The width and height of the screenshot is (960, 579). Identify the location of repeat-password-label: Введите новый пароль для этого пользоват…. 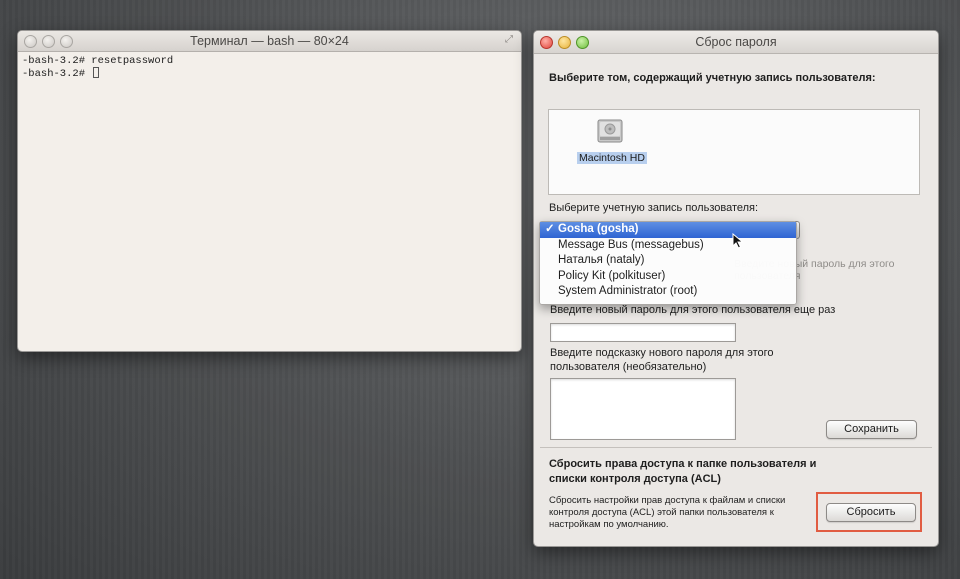
(693, 310).